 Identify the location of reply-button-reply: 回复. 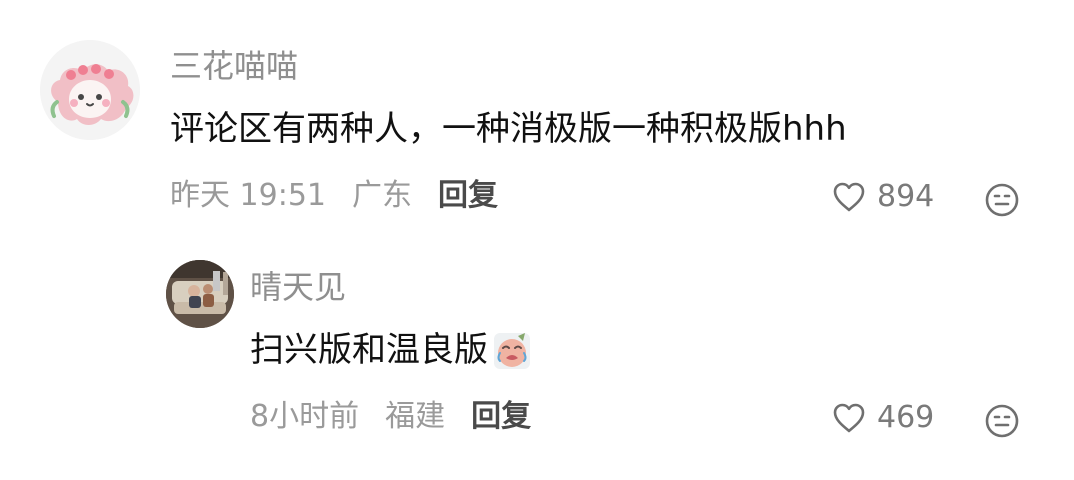
(501, 417).